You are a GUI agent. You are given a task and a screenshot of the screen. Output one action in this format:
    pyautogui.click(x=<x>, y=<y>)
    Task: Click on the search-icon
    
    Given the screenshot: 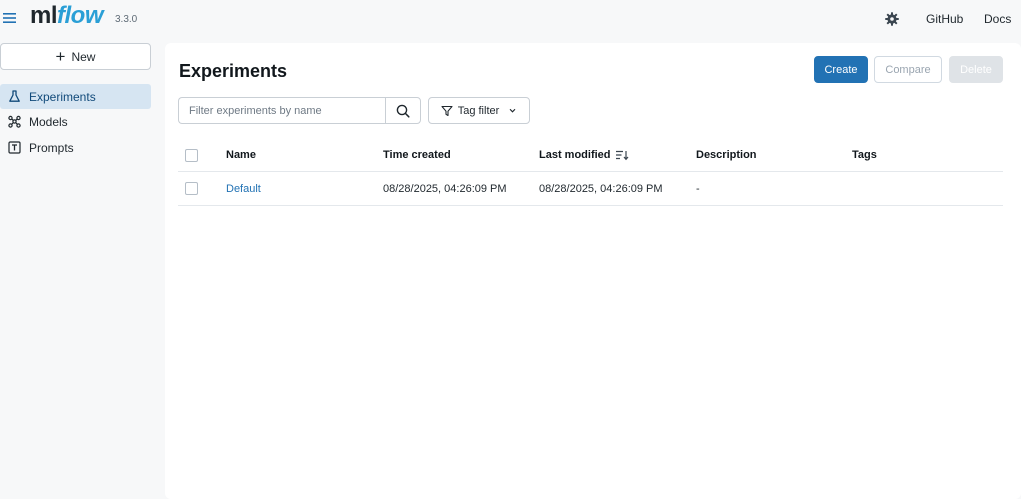 What is the action you would take?
    pyautogui.click(x=403, y=111)
    